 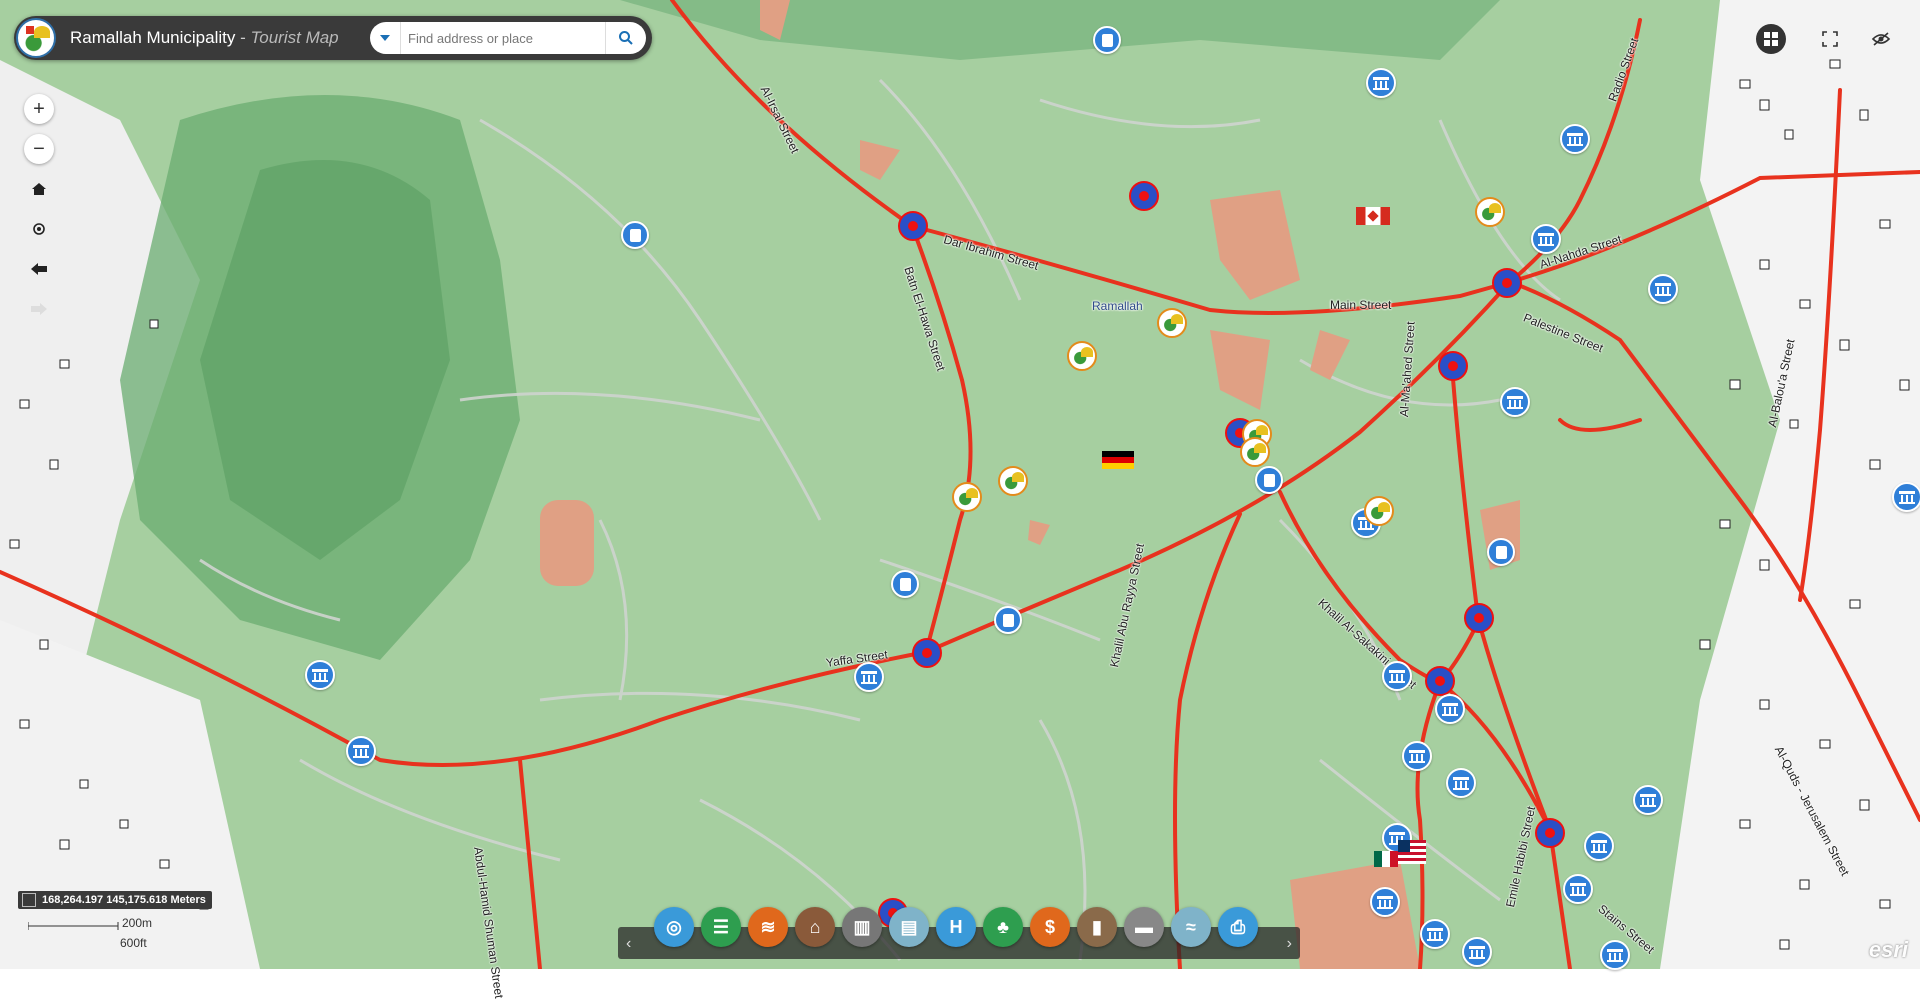 I want to click on dock-next-button: ›, so click(x=1289, y=944).